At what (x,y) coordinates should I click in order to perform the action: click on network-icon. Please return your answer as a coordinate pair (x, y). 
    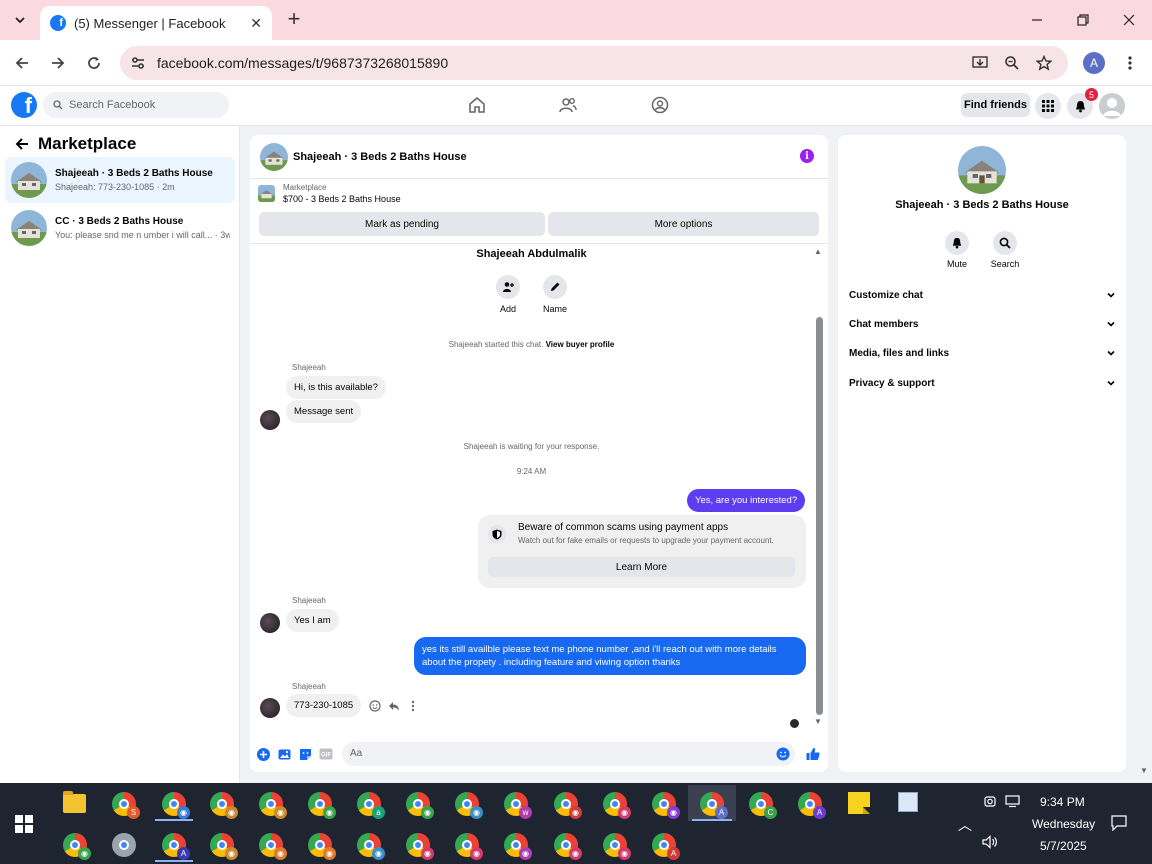
    Looking at the image, I should click on (1013, 802).